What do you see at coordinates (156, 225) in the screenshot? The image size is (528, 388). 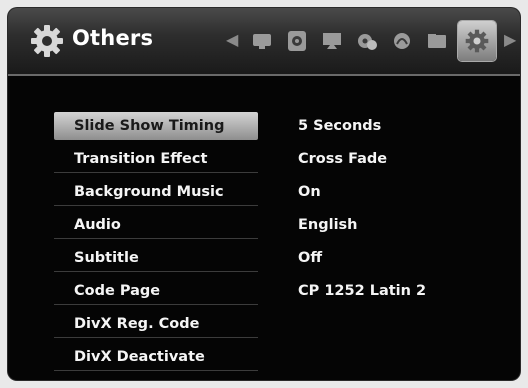 I see `menu-label: Audio` at bounding box center [156, 225].